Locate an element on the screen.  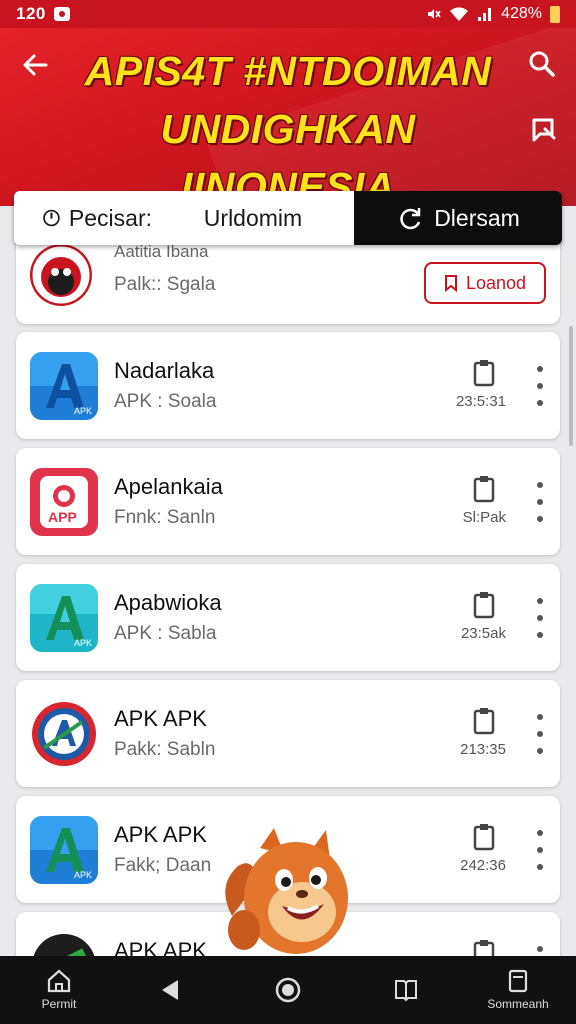
app-subtitle: Fakk; Daan is located at coordinates (163, 865).